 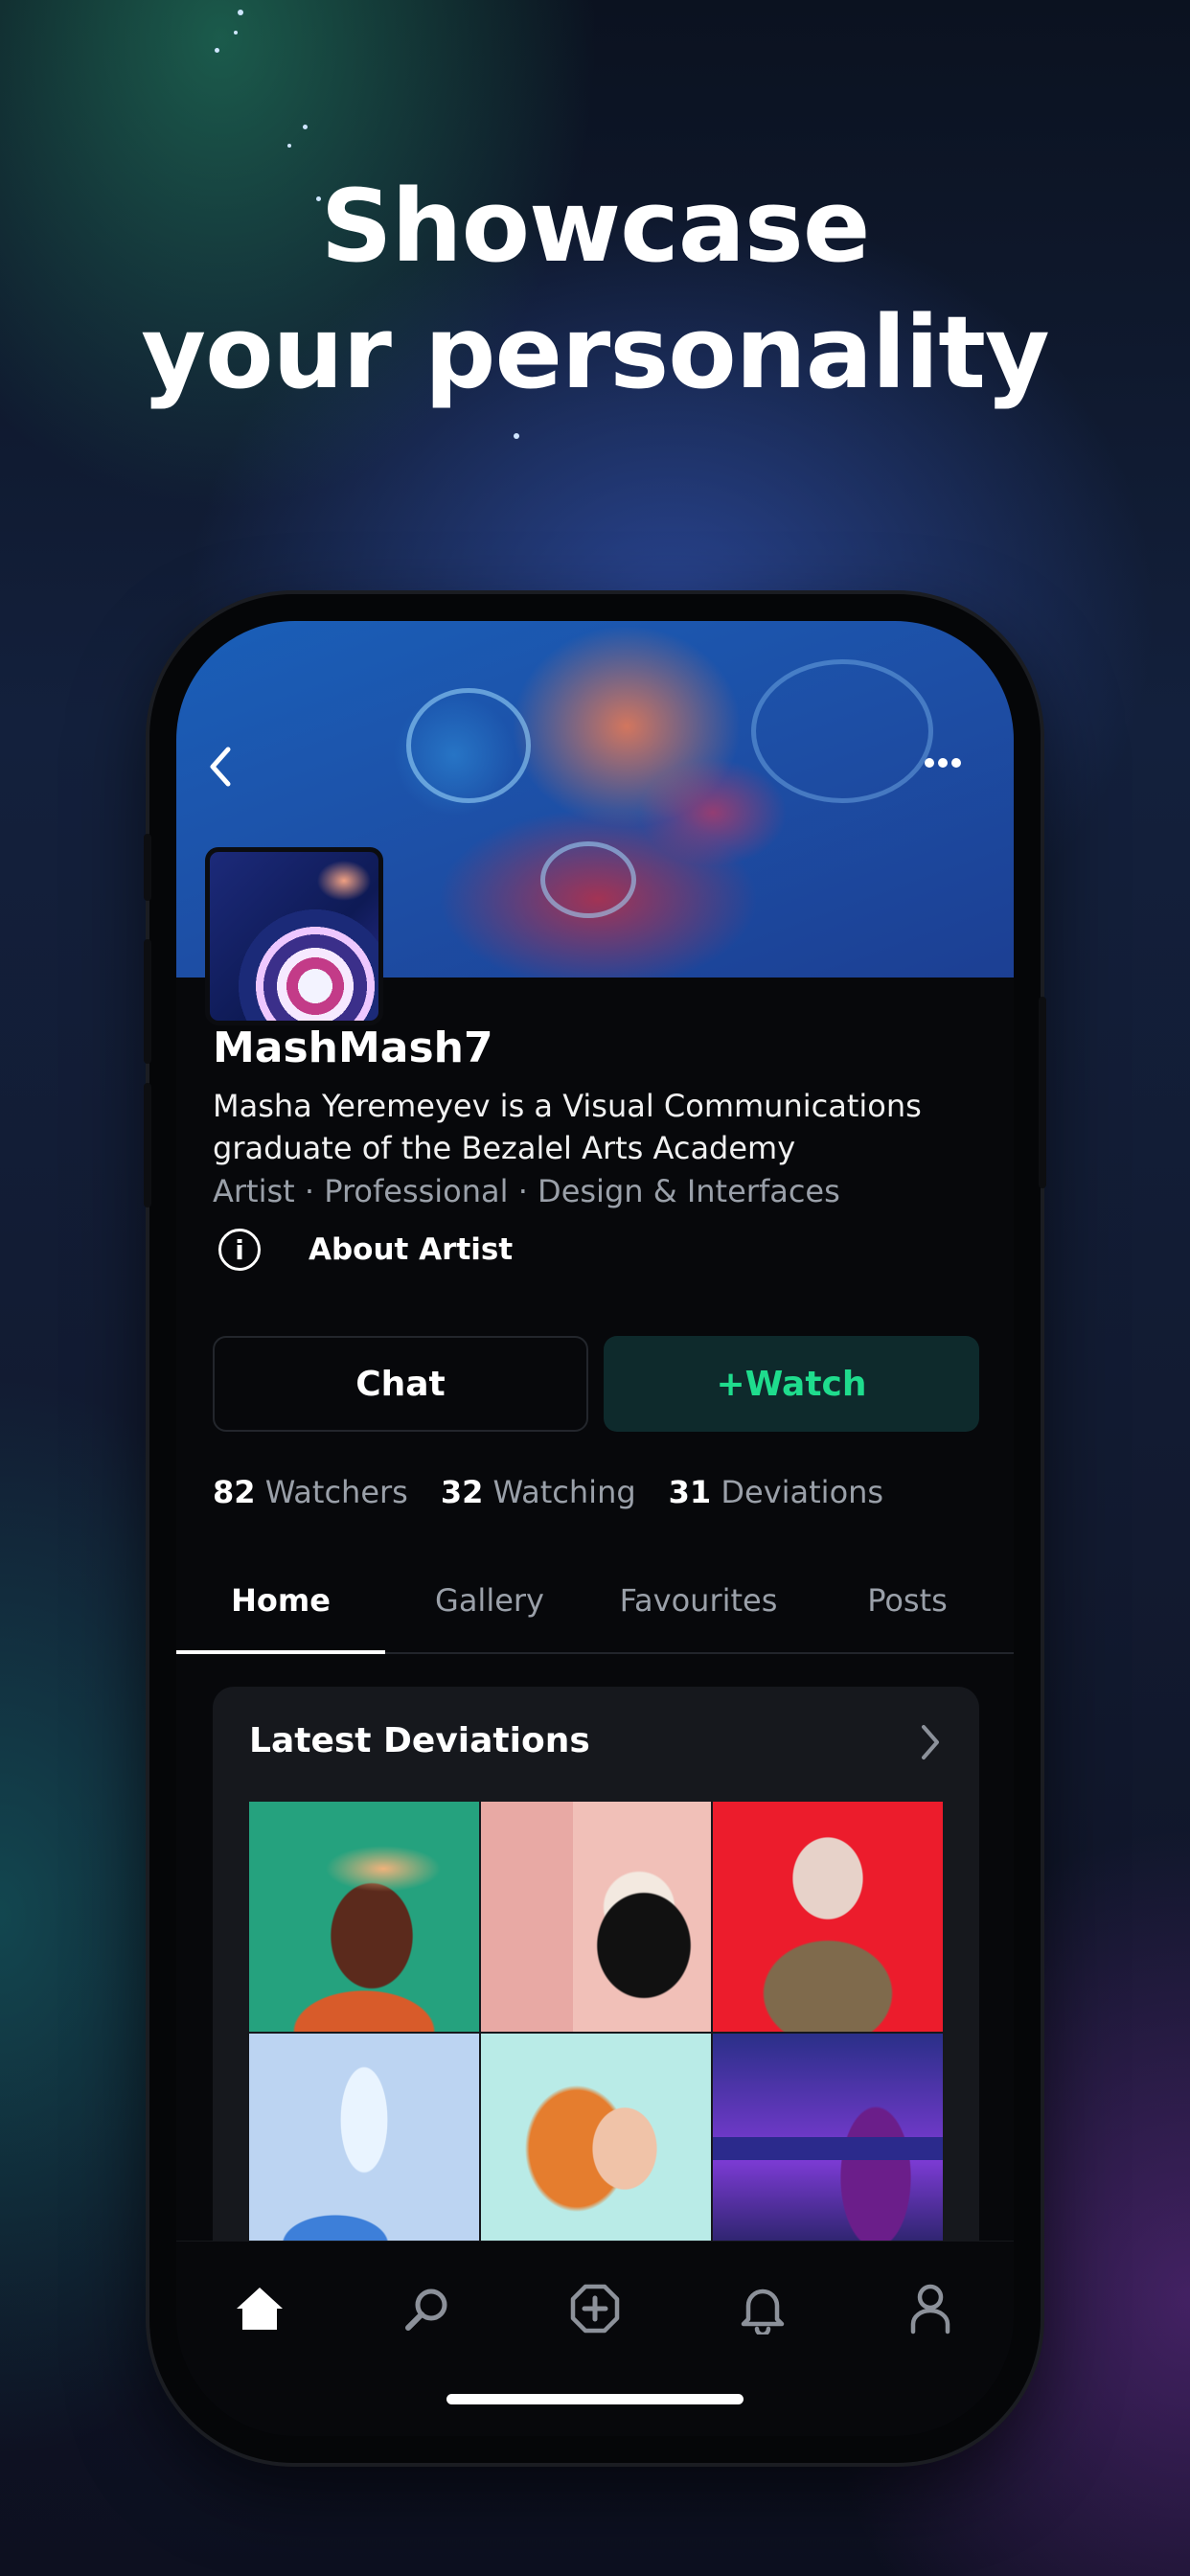 I want to click on headline-line-2: your personality, so click(x=595, y=352).